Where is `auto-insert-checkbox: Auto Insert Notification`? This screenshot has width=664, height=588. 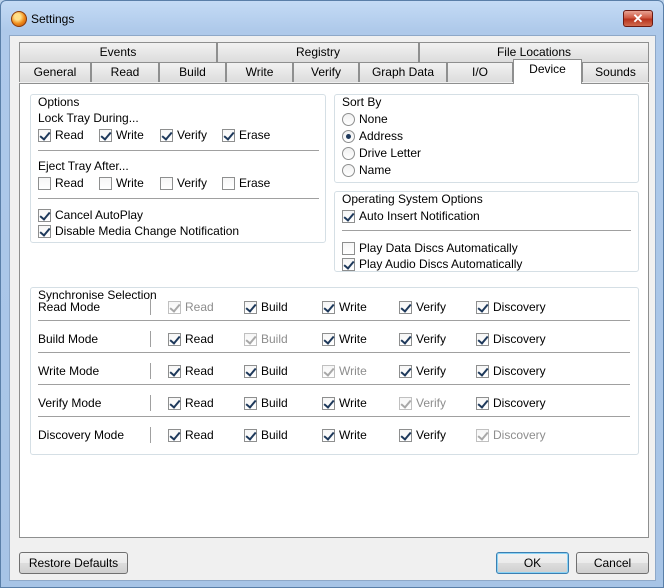 auto-insert-checkbox: Auto Insert Notification is located at coordinates (411, 216).